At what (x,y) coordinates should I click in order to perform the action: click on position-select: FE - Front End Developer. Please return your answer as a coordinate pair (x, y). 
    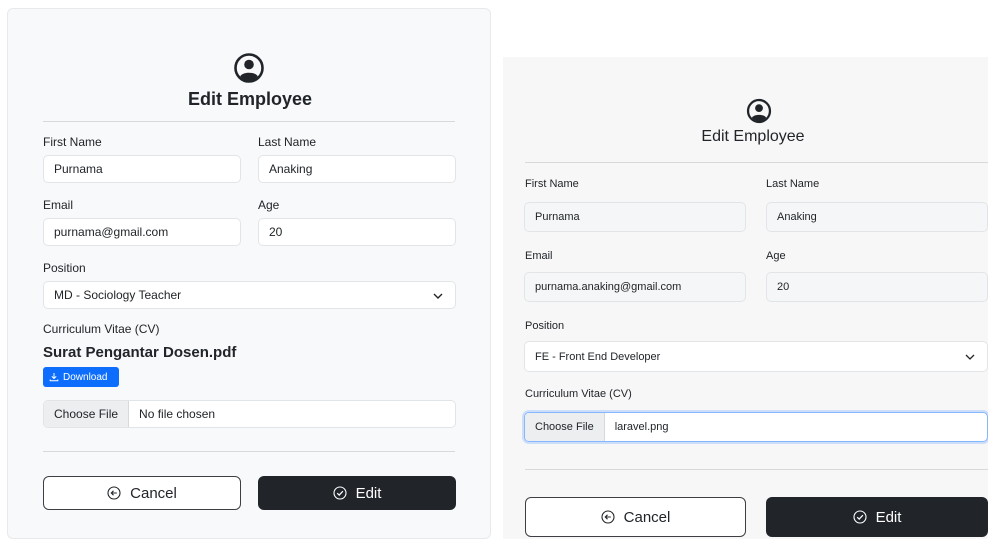
    Looking at the image, I should click on (756, 356).